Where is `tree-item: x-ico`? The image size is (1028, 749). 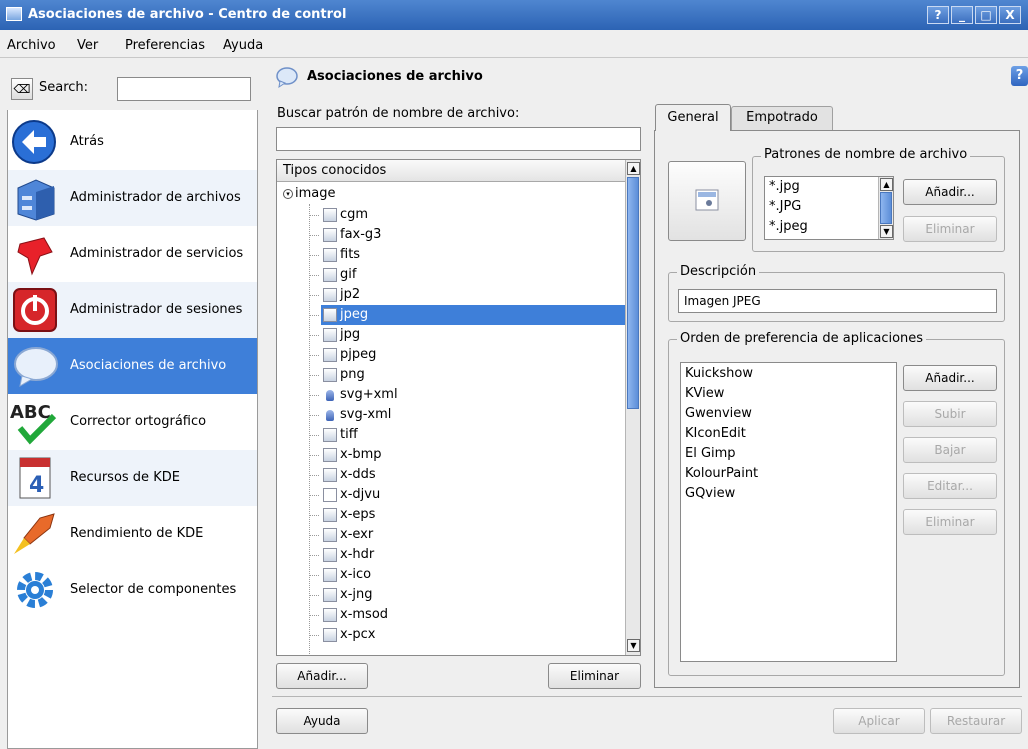
tree-item: x-ico is located at coordinates (451, 575).